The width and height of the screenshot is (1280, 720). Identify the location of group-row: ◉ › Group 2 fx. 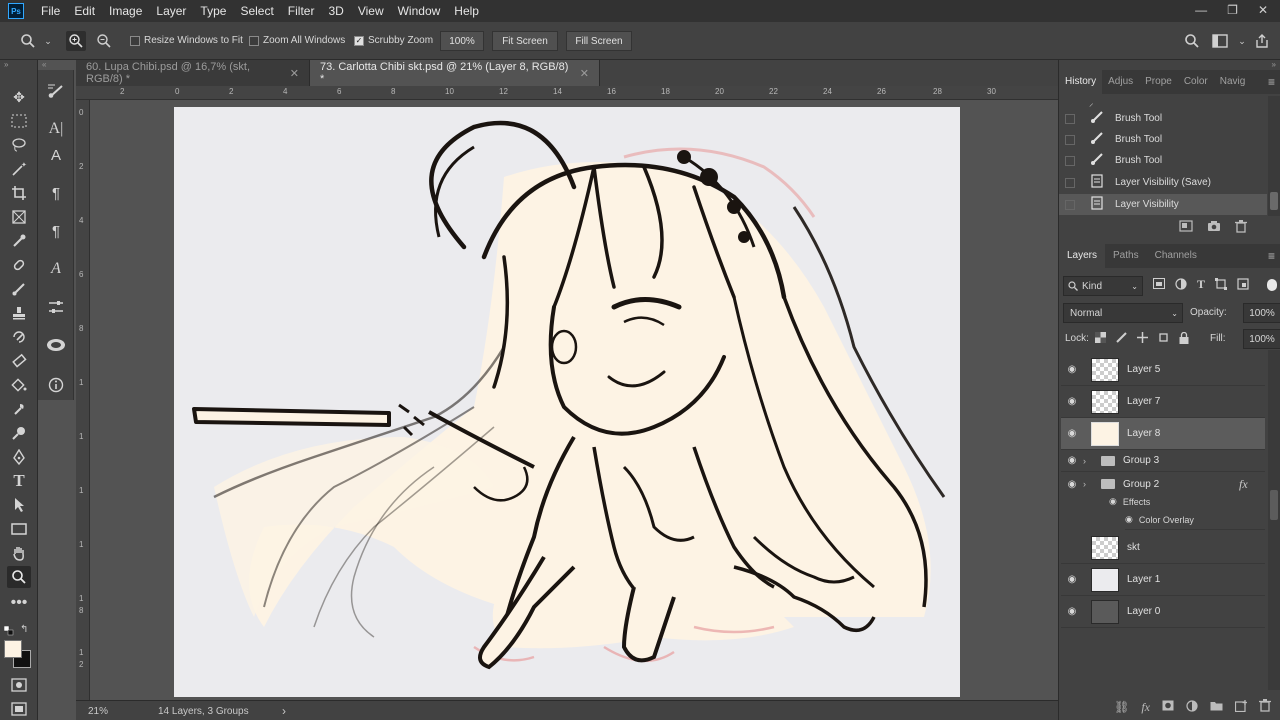
(1163, 484).